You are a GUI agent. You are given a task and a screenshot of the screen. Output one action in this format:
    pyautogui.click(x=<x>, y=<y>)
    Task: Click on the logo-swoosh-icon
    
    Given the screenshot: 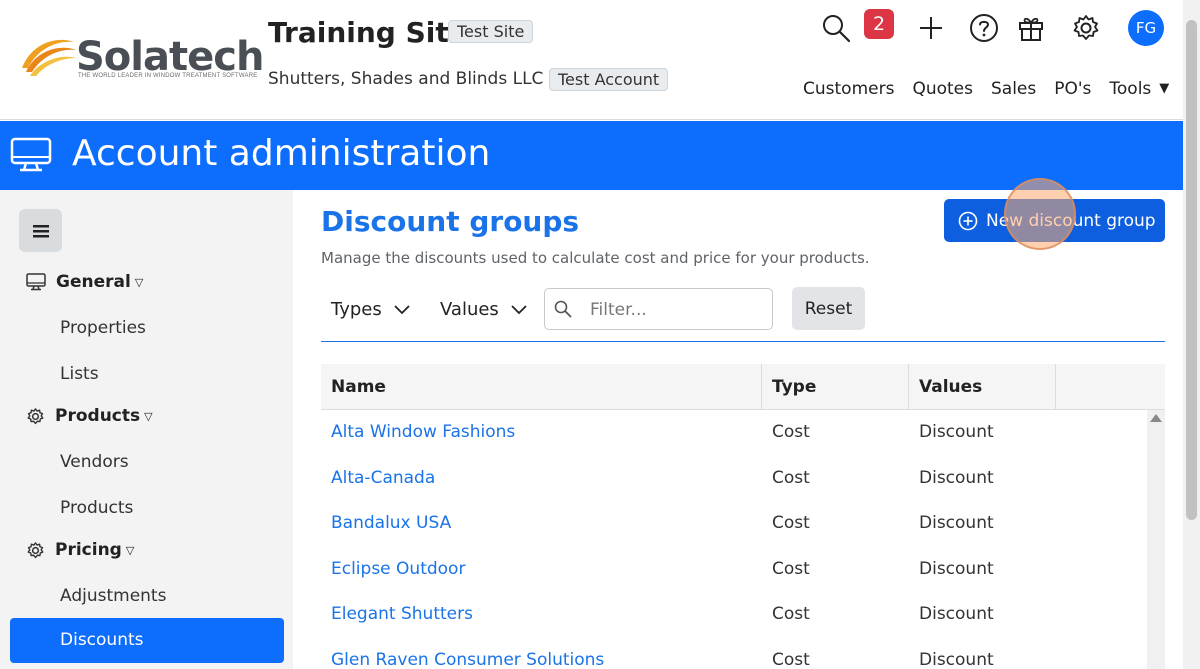 What is the action you would take?
    pyautogui.click(x=49, y=57)
    